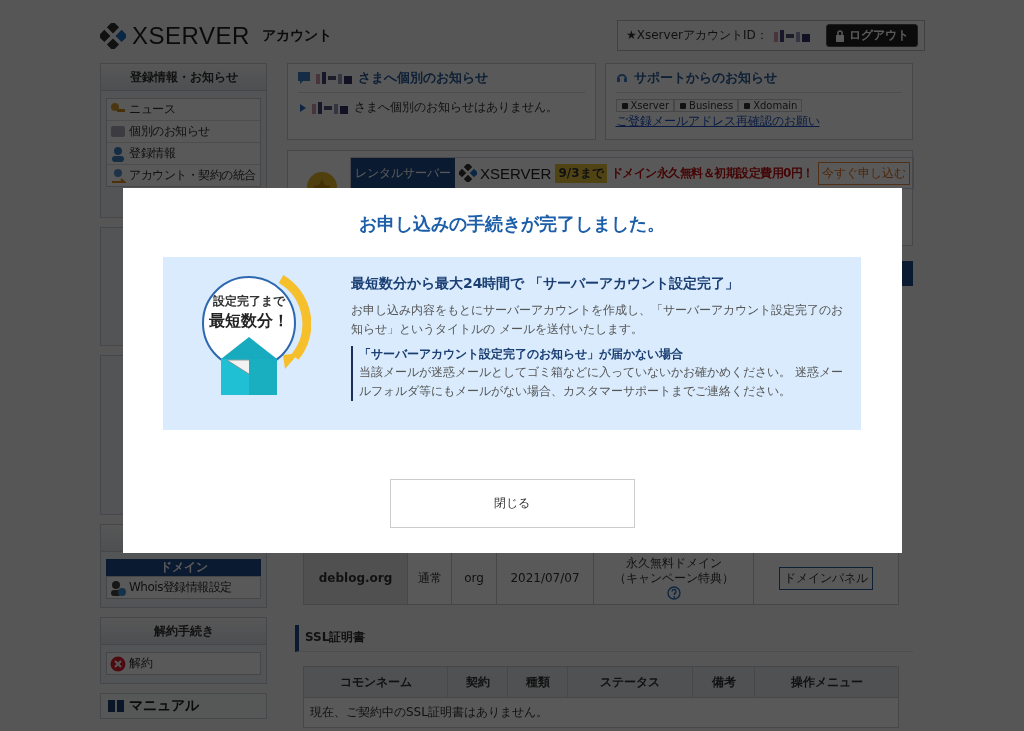 Image resolution: width=1024 pixels, height=731 pixels. Describe the element at coordinates (183, 567) in the screenshot. I see `category-header: ドメイン` at that location.